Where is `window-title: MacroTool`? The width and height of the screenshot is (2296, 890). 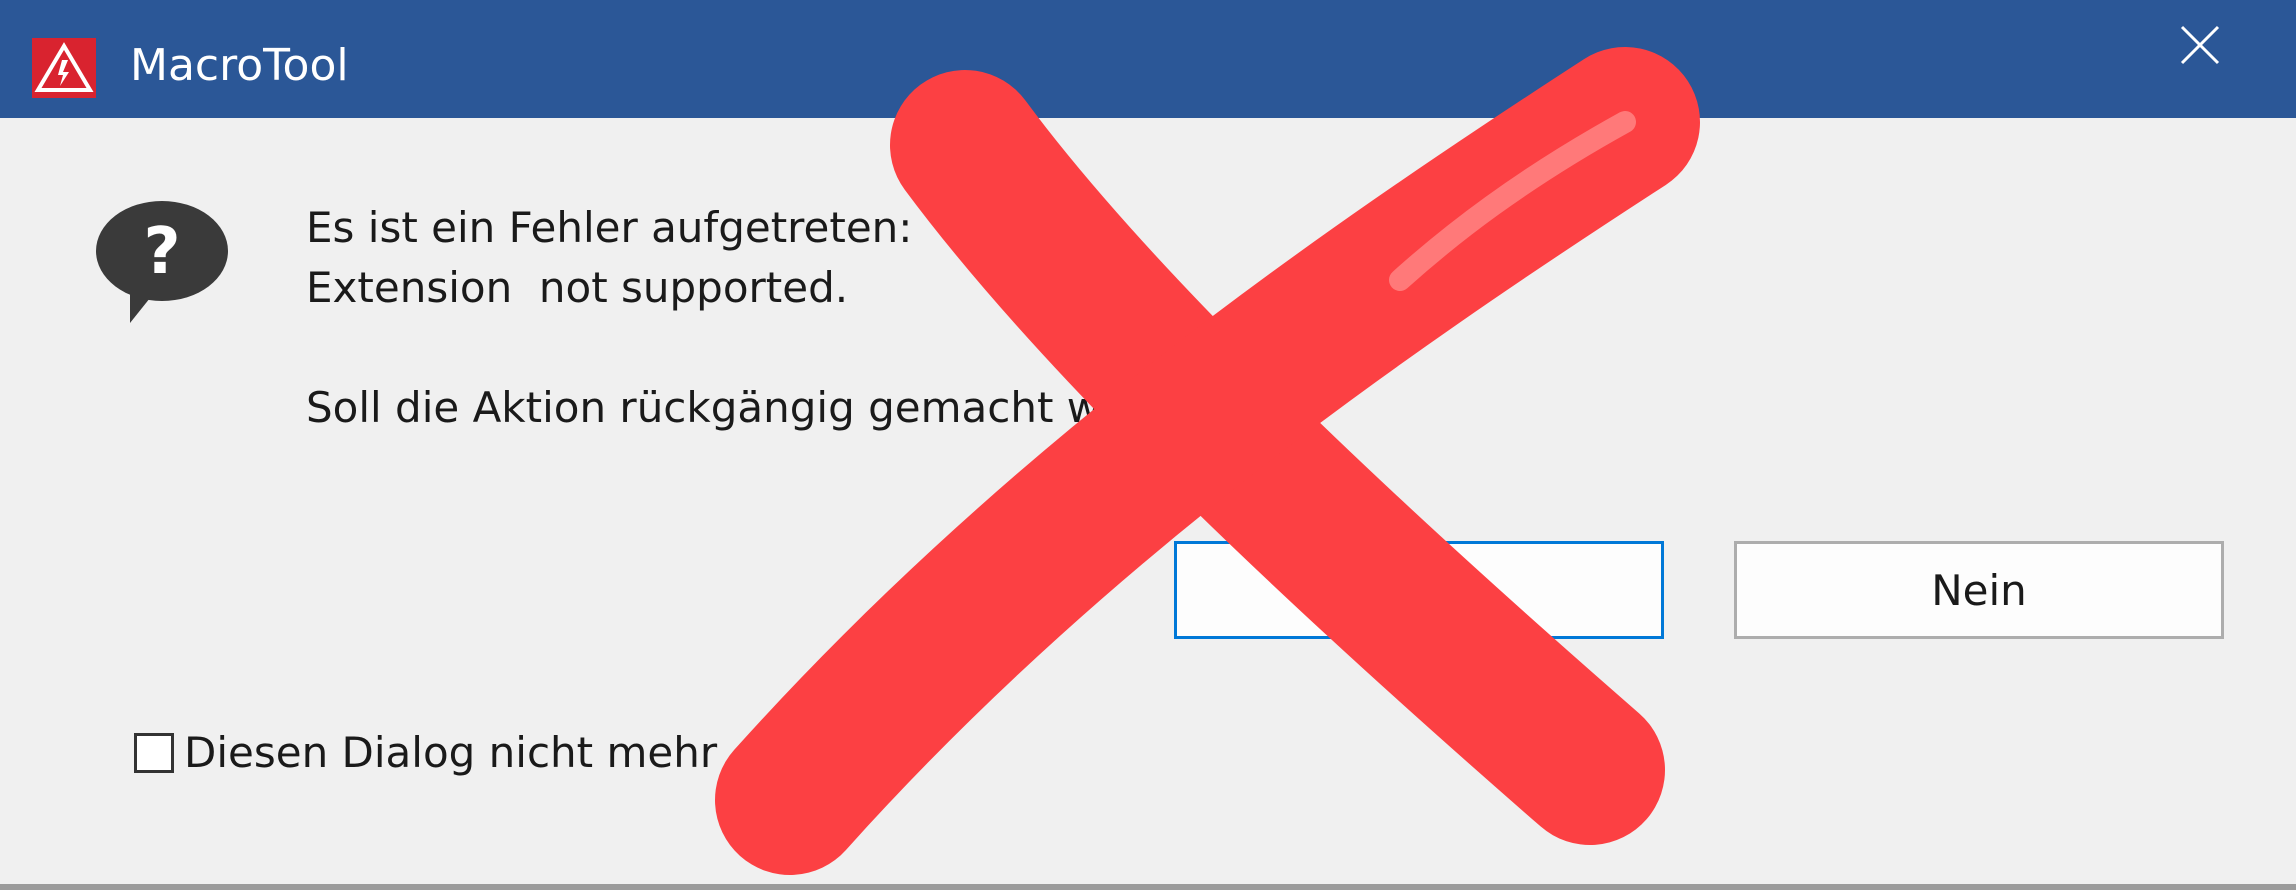
window-title: MacroTool is located at coordinates (239, 65).